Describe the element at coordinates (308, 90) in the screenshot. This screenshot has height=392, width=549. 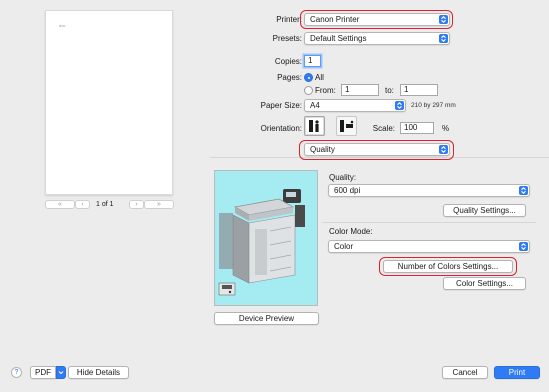
I see `pages-from-radio` at that location.